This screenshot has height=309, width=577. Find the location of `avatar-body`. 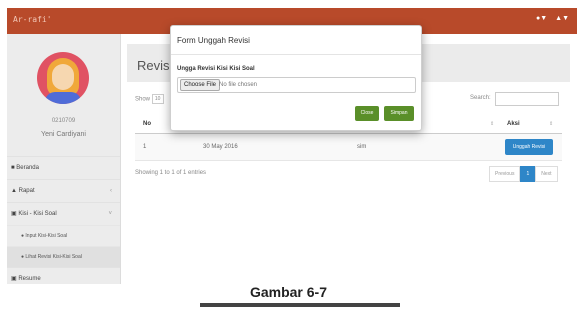

avatar-body is located at coordinates (63, 98).